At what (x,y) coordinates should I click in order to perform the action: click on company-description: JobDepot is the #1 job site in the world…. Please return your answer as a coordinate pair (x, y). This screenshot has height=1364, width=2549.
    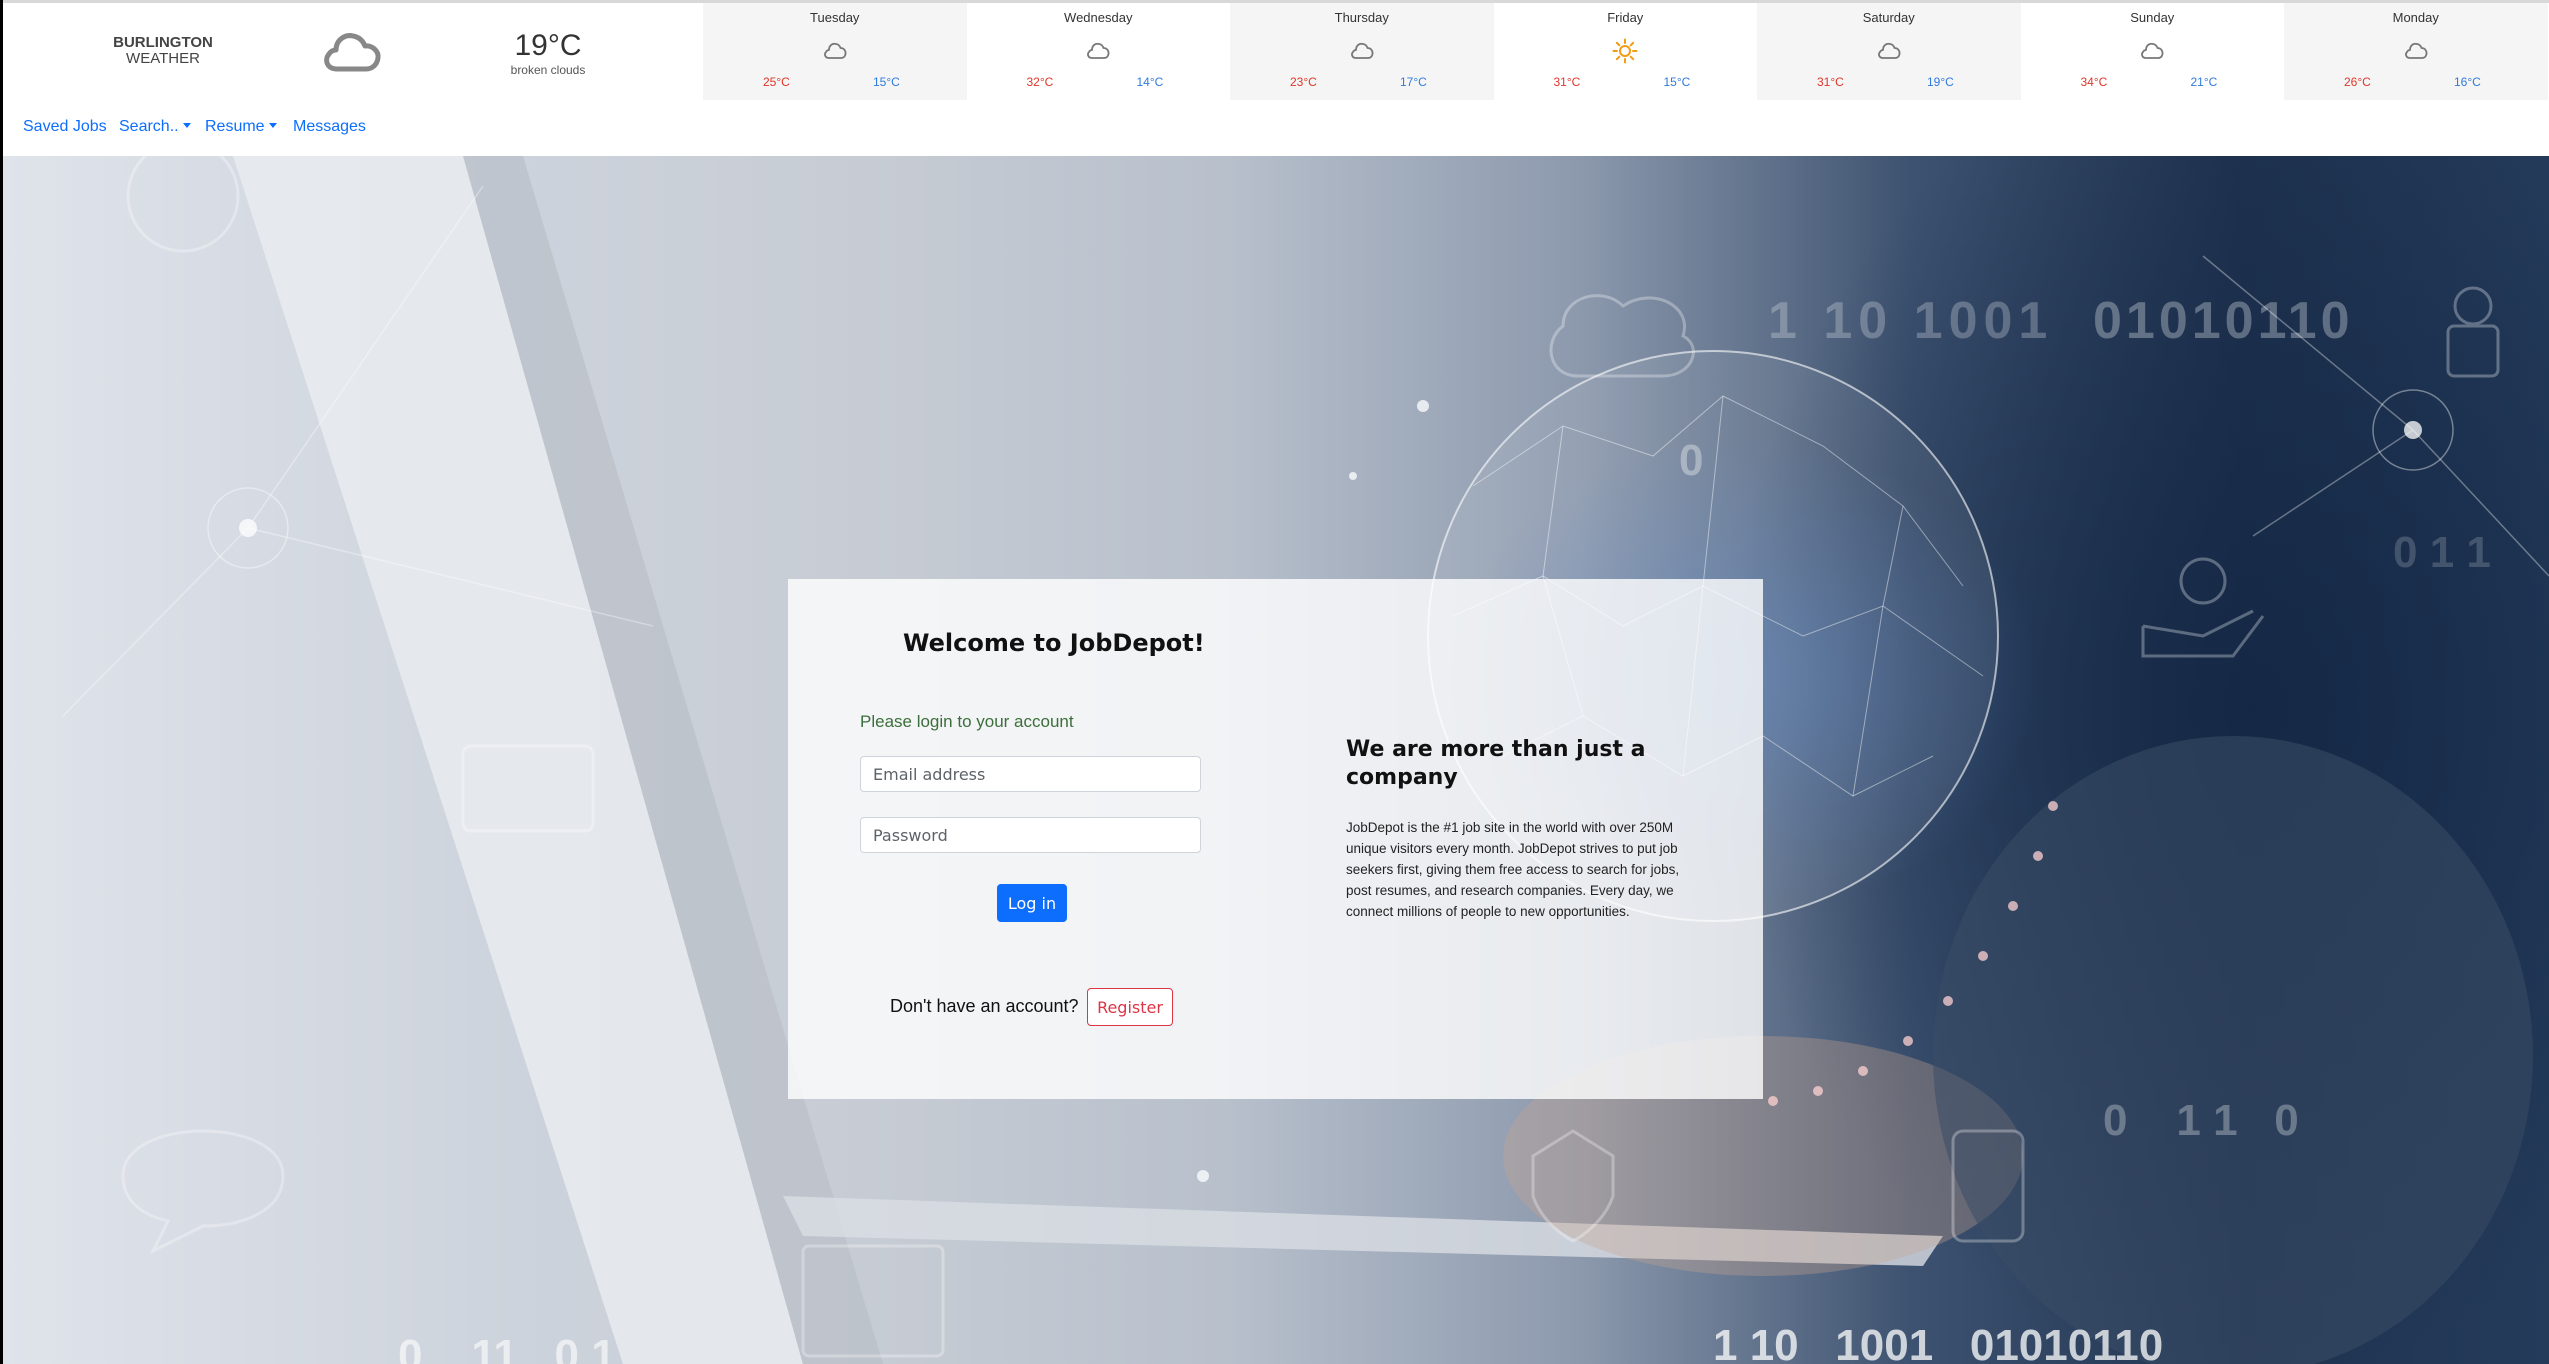
    Looking at the image, I should click on (1513, 869).